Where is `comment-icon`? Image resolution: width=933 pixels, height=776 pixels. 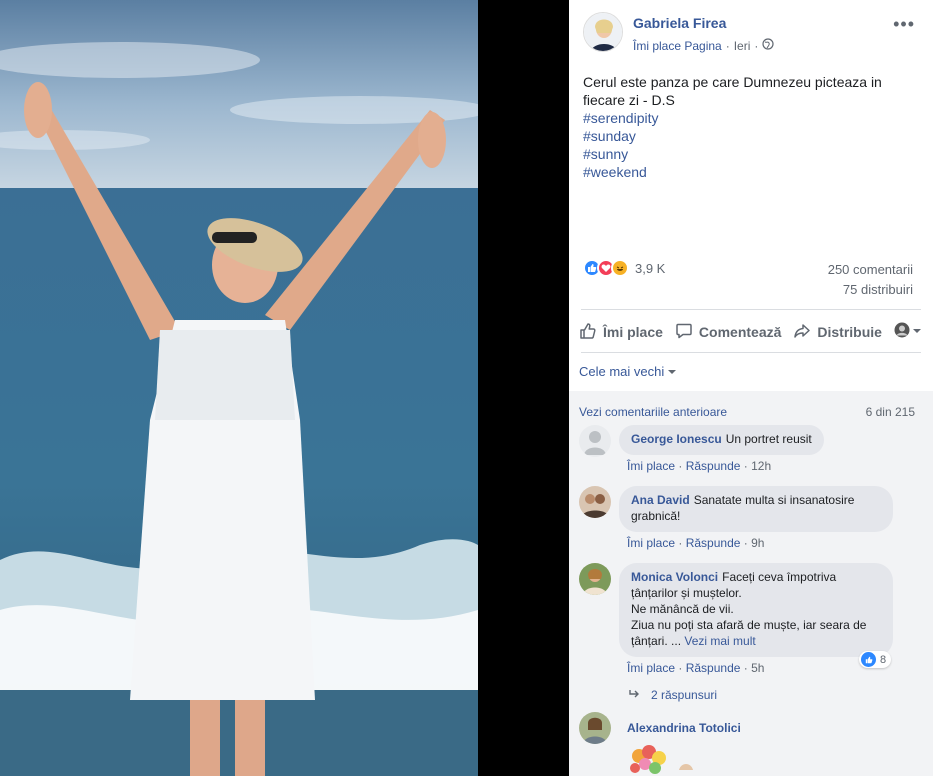 comment-icon is located at coordinates (684, 332).